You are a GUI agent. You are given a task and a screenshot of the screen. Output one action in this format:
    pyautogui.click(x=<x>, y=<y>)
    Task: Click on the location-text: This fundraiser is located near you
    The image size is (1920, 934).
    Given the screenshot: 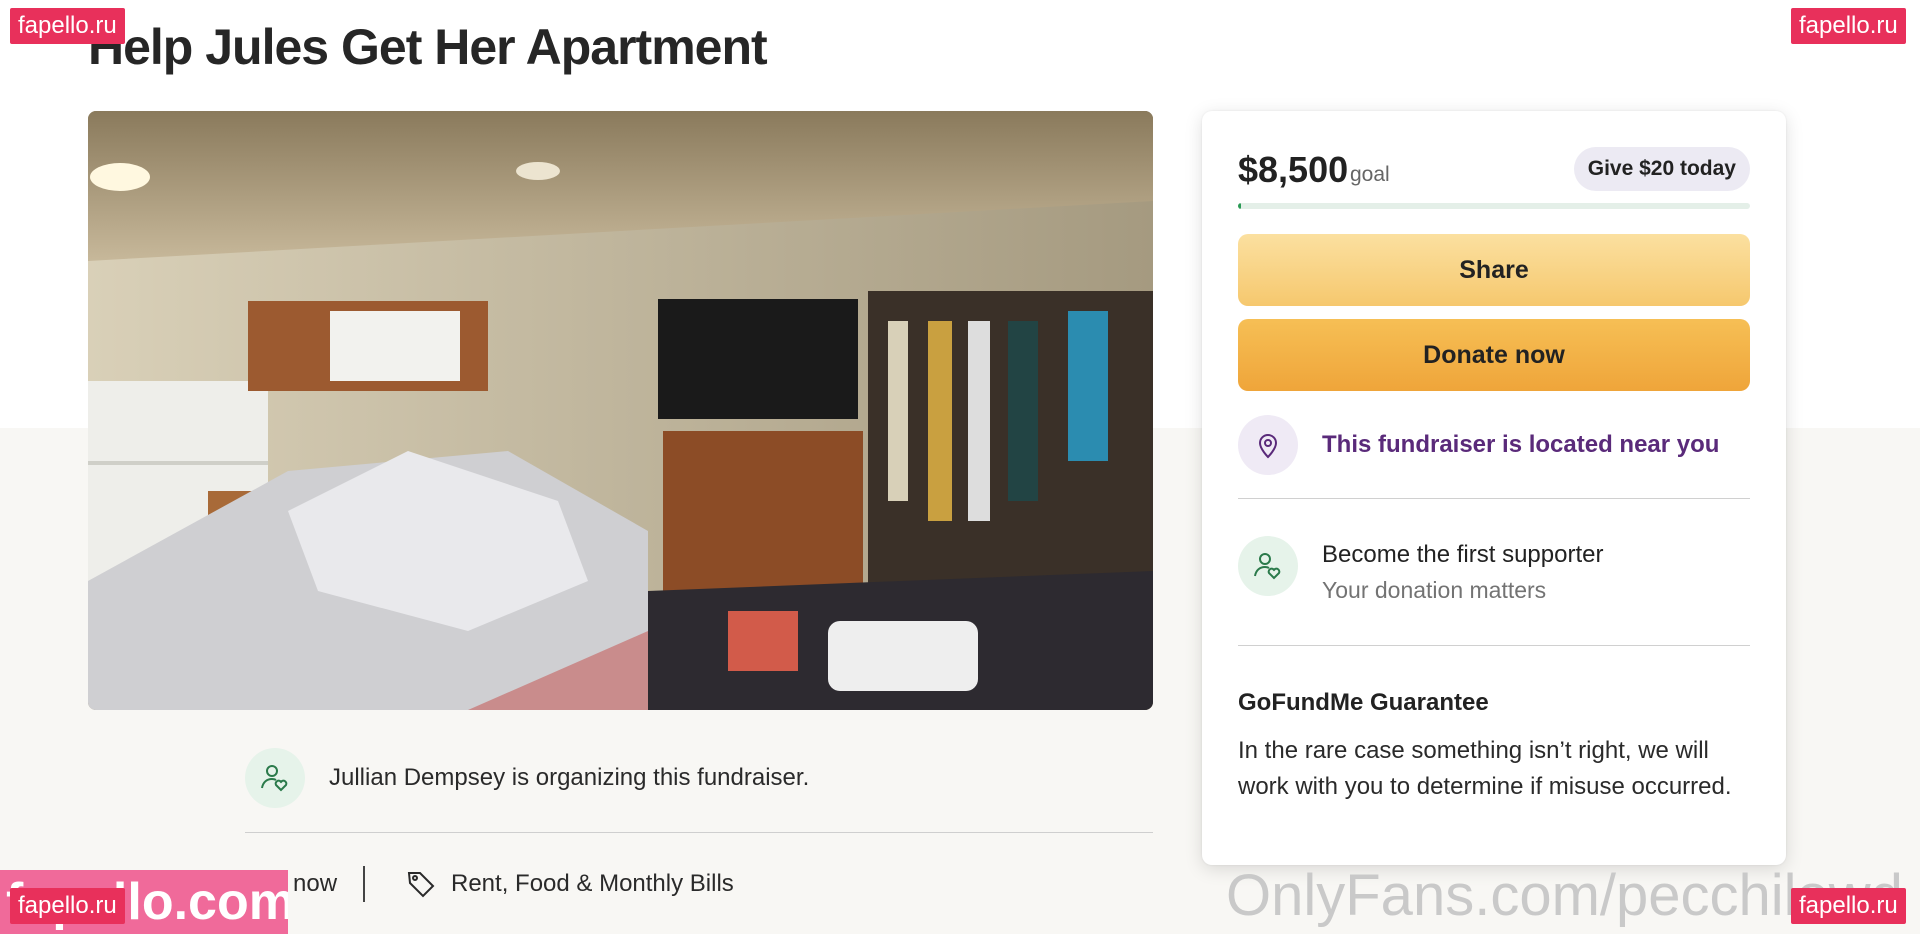 What is the action you would take?
    pyautogui.click(x=1520, y=445)
    